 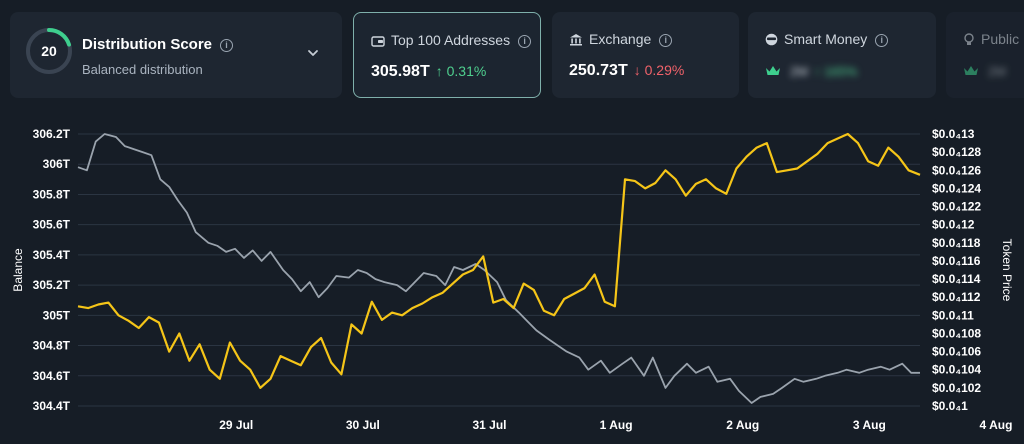 What do you see at coordinates (956, 297) in the screenshot?
I see `y2-tick-label: $0.0₄112` at bounding box center [956, 297].